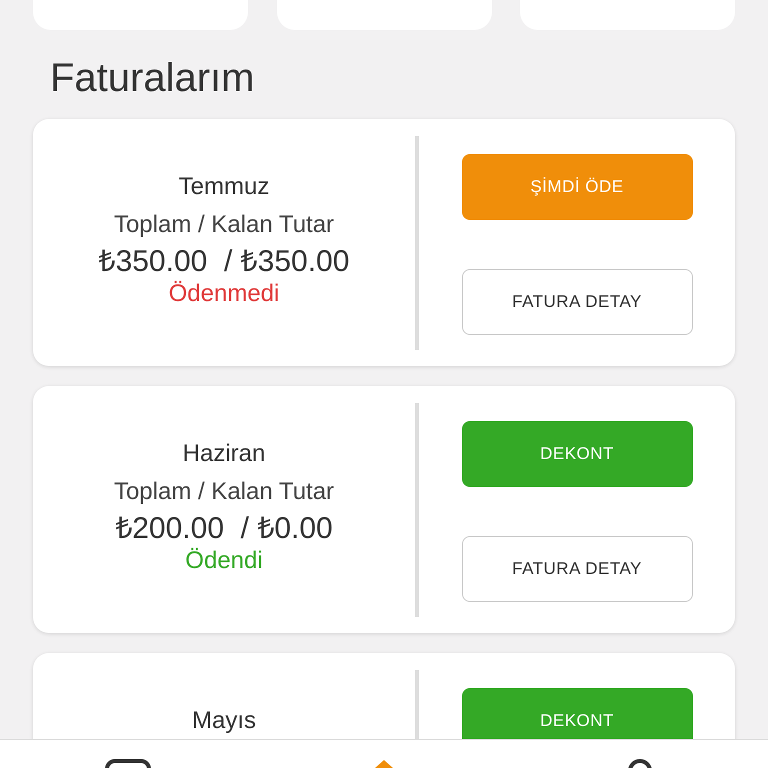 This screenshot has height=768, width=768. I want to click on invoice-month: Haziran, so click(224, 454).